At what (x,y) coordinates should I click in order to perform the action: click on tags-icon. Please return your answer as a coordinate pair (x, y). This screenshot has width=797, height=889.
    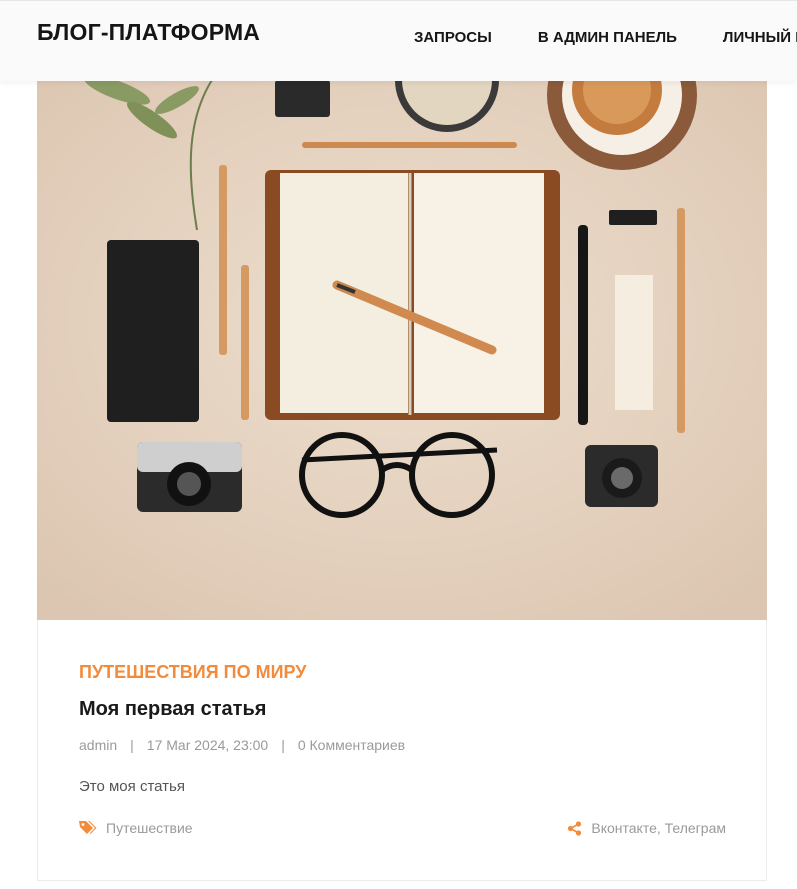
    Looking at the image, I should click on (88, 827).